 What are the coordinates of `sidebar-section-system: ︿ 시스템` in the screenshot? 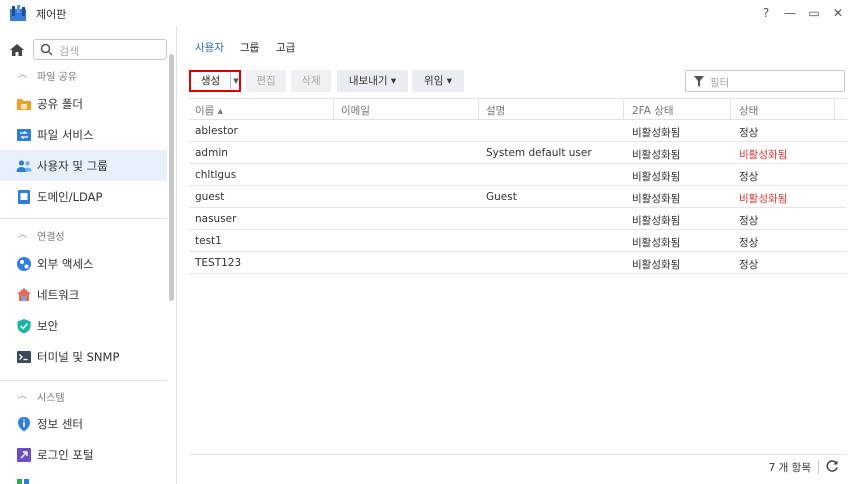 It's located at (88, 396).